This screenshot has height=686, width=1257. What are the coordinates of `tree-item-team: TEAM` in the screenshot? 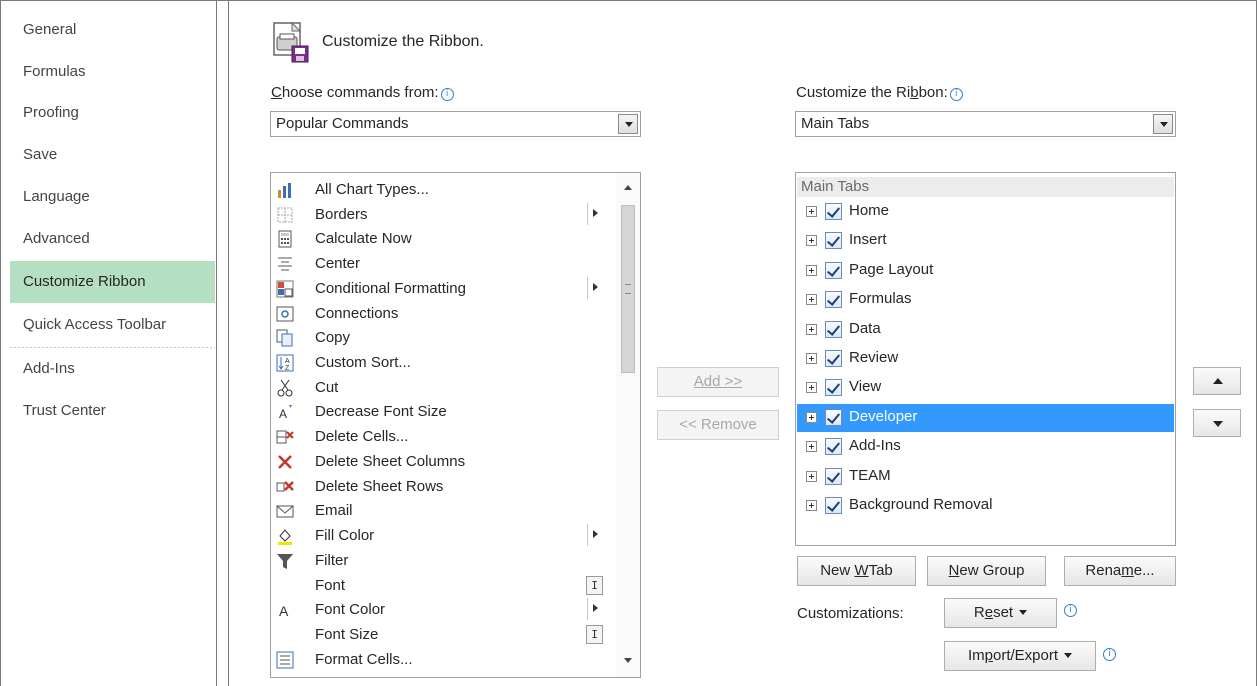 It's located at (985, 477).